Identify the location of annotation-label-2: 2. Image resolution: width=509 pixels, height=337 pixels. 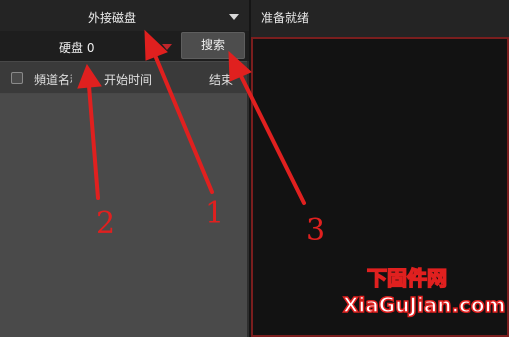
(106, 223).